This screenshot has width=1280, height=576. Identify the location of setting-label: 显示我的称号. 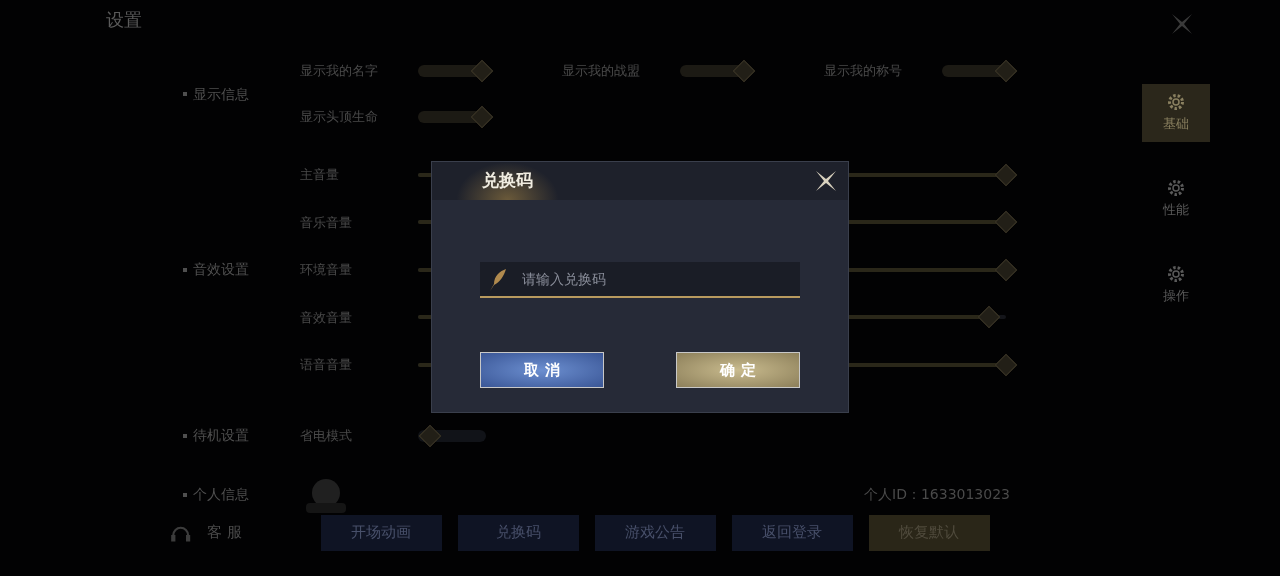
(863, 71).